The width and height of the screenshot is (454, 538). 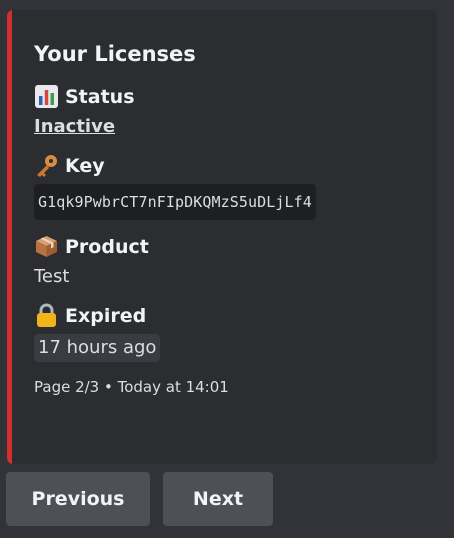 What do you see at coordinates (115, 54) in the screenshot?
I see `embed-title: Your Licenses` at bounding box center [115, 54].